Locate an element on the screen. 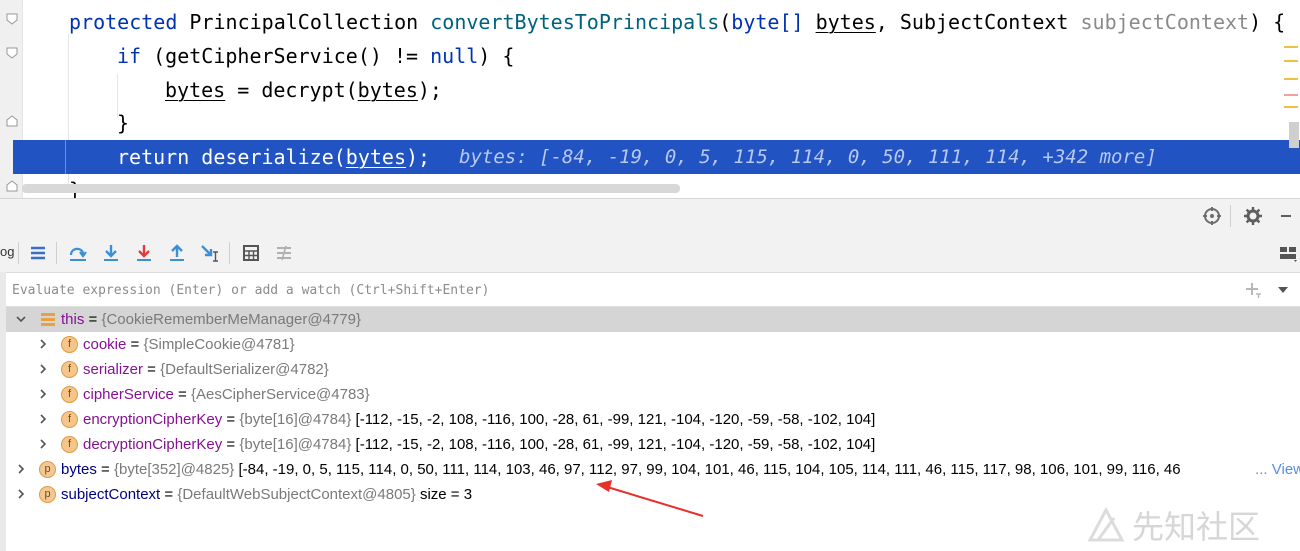 This screenshot has width=1300, height=551. code-text: (getCipherService() != is located at coordinates (286, 56).